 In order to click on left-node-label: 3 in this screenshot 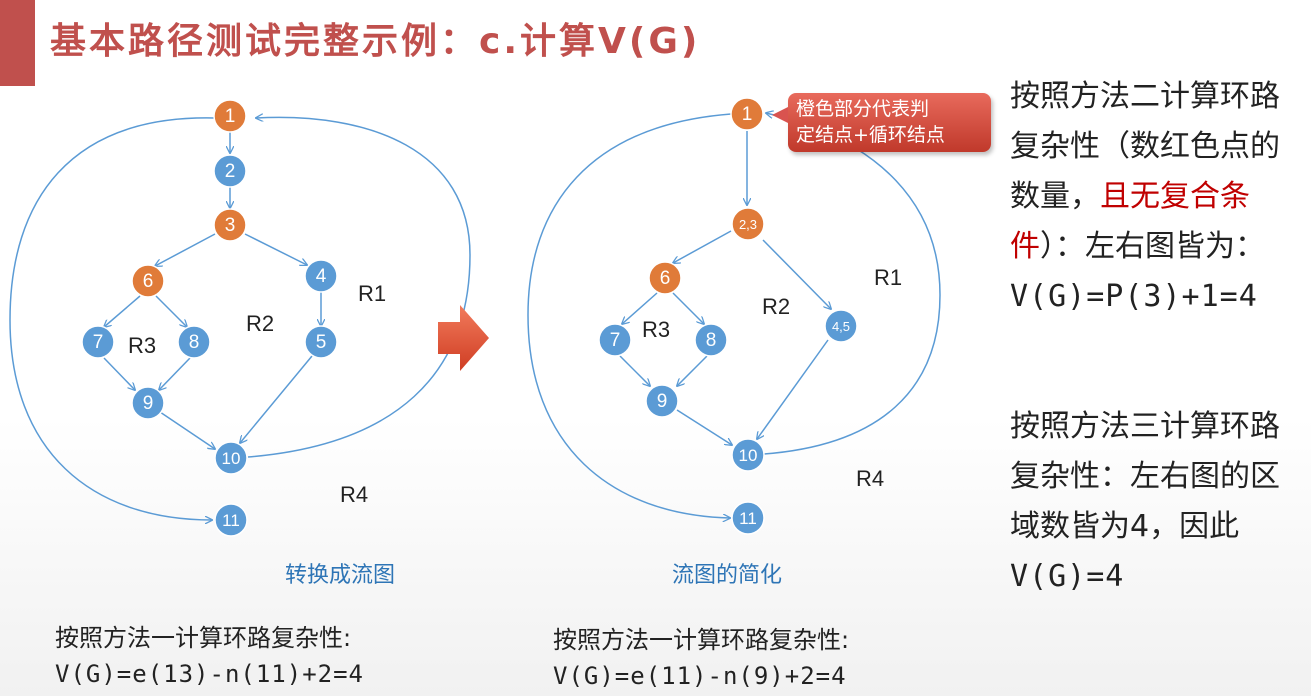, I will do `click(230, 225)`.